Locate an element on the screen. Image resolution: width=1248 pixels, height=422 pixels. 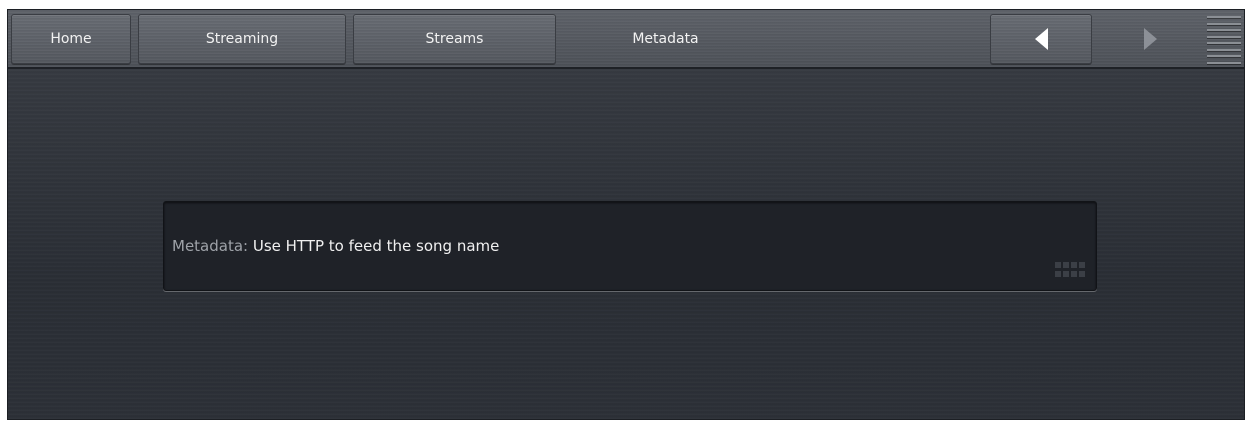
hamburger-menu-icon is located at coordinates (1224, 40).